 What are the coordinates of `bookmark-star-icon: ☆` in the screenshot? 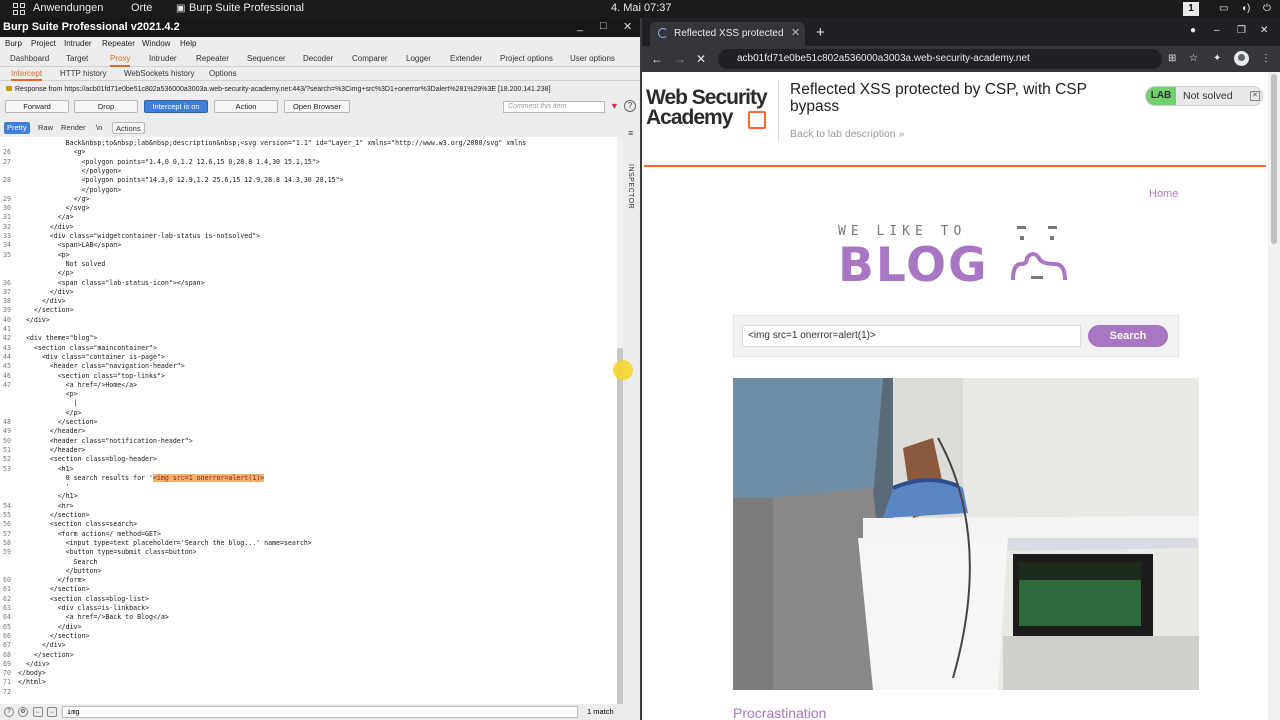 It's located at (1193, 58).